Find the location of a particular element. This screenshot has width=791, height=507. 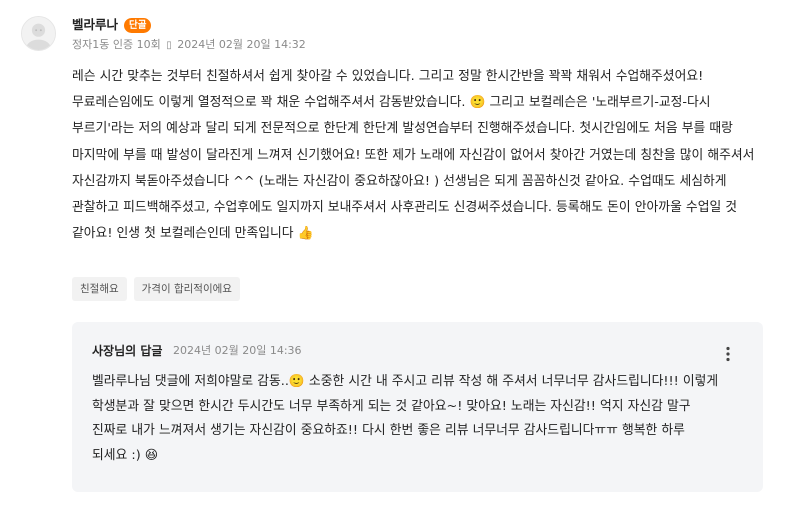

review-meta: 정자1동 인증 10회 ▯ 2024년 02월 20일 14:32 is located at coordinates (189, 45).